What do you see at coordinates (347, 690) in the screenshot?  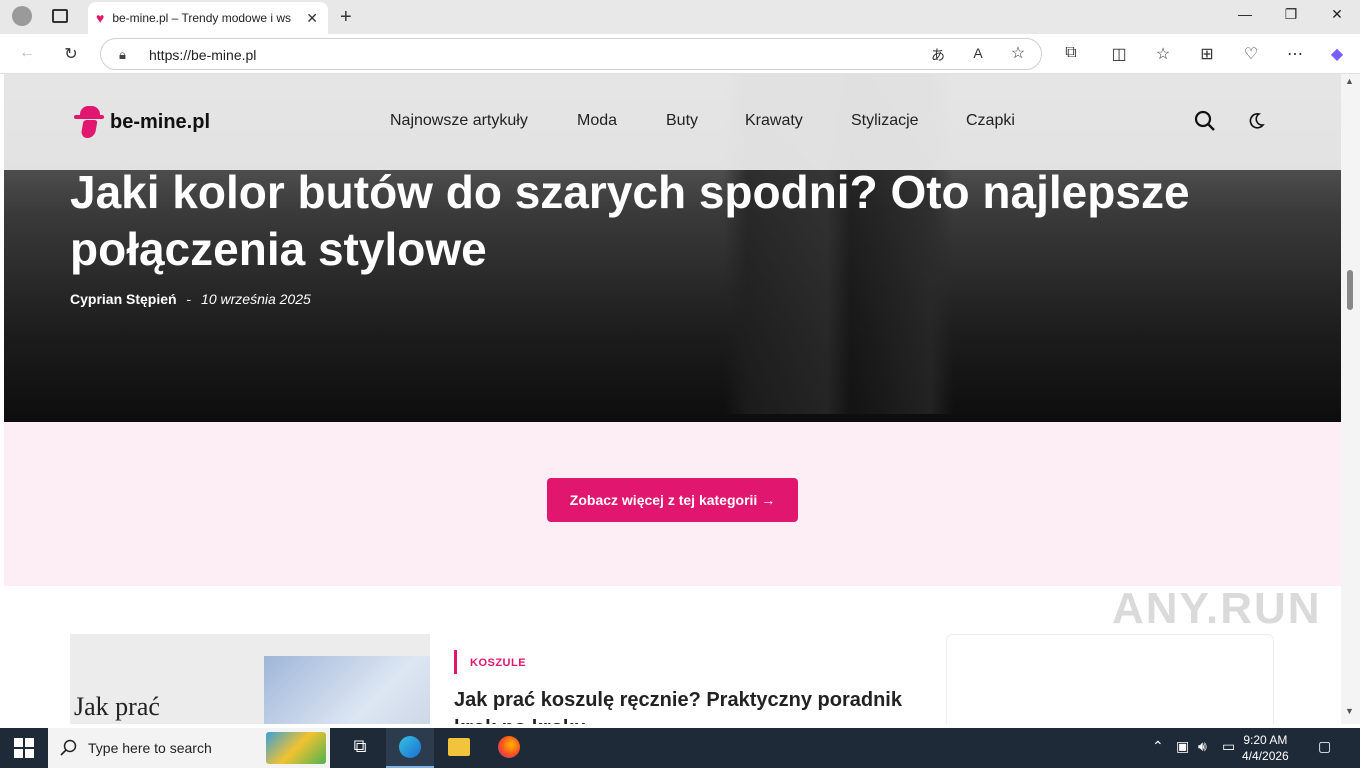 I see `thumbnail-photo` at bounding box center [347, 690].